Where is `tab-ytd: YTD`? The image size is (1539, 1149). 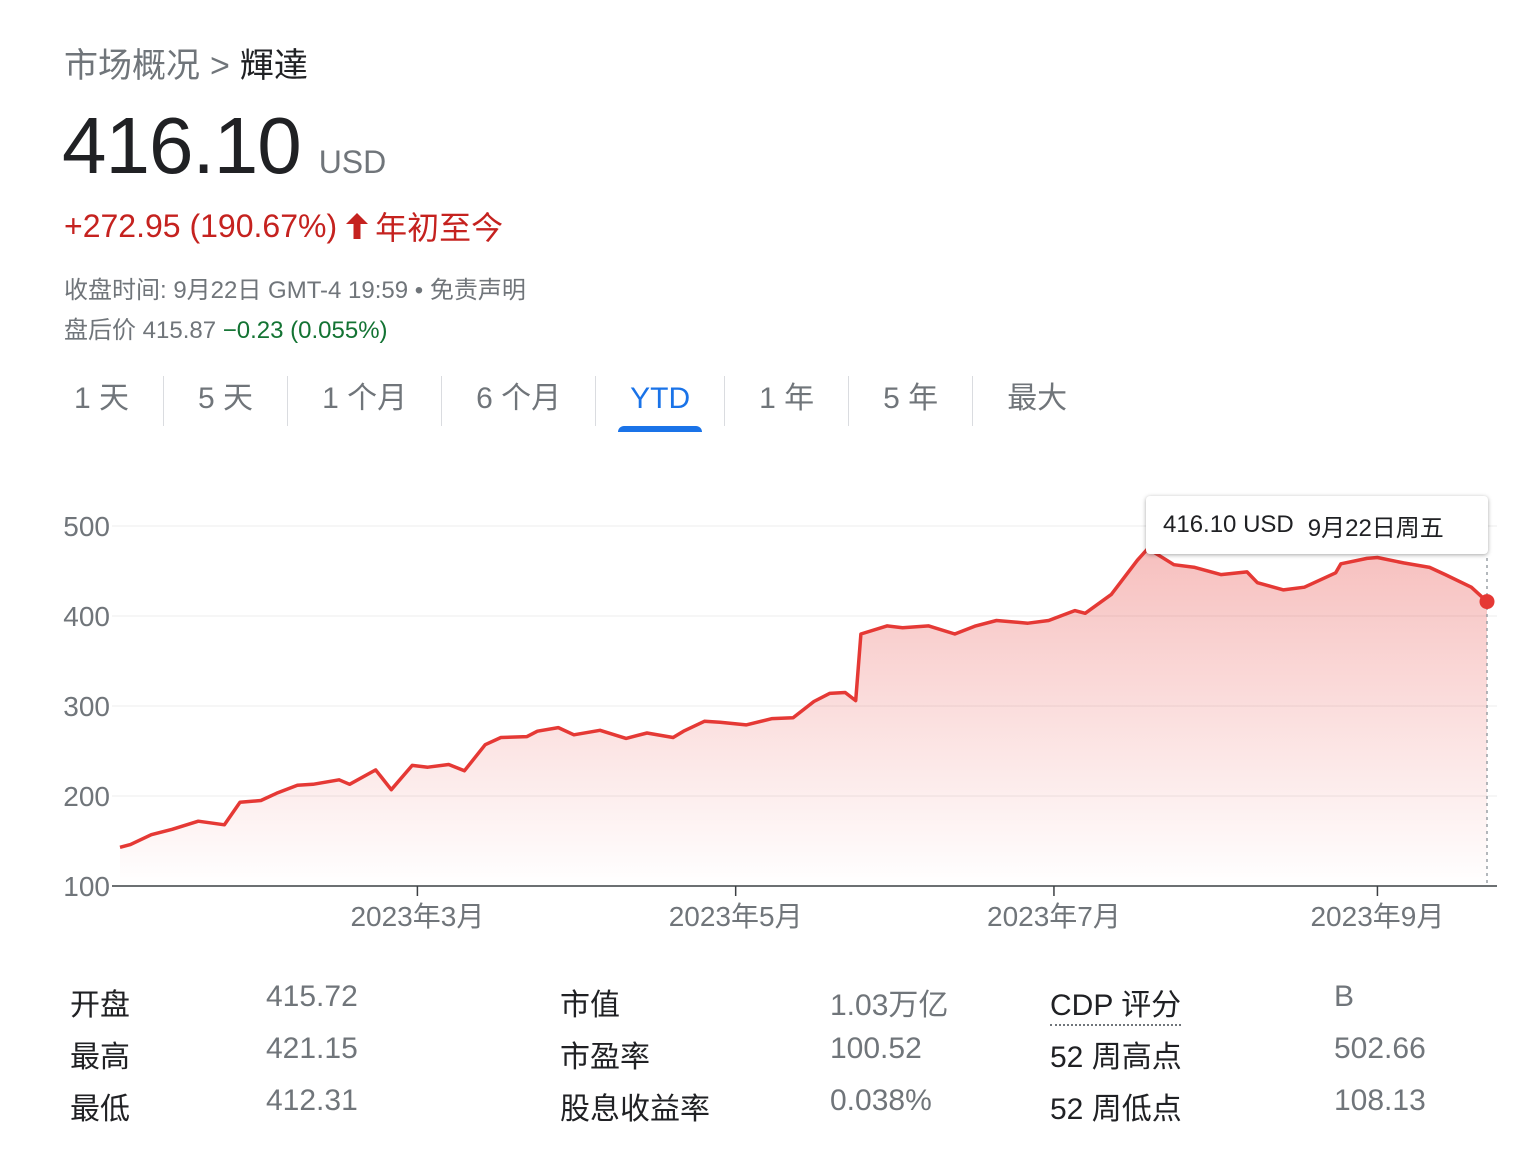 tab-ytd: YTD is located at coordinates (660, 402).